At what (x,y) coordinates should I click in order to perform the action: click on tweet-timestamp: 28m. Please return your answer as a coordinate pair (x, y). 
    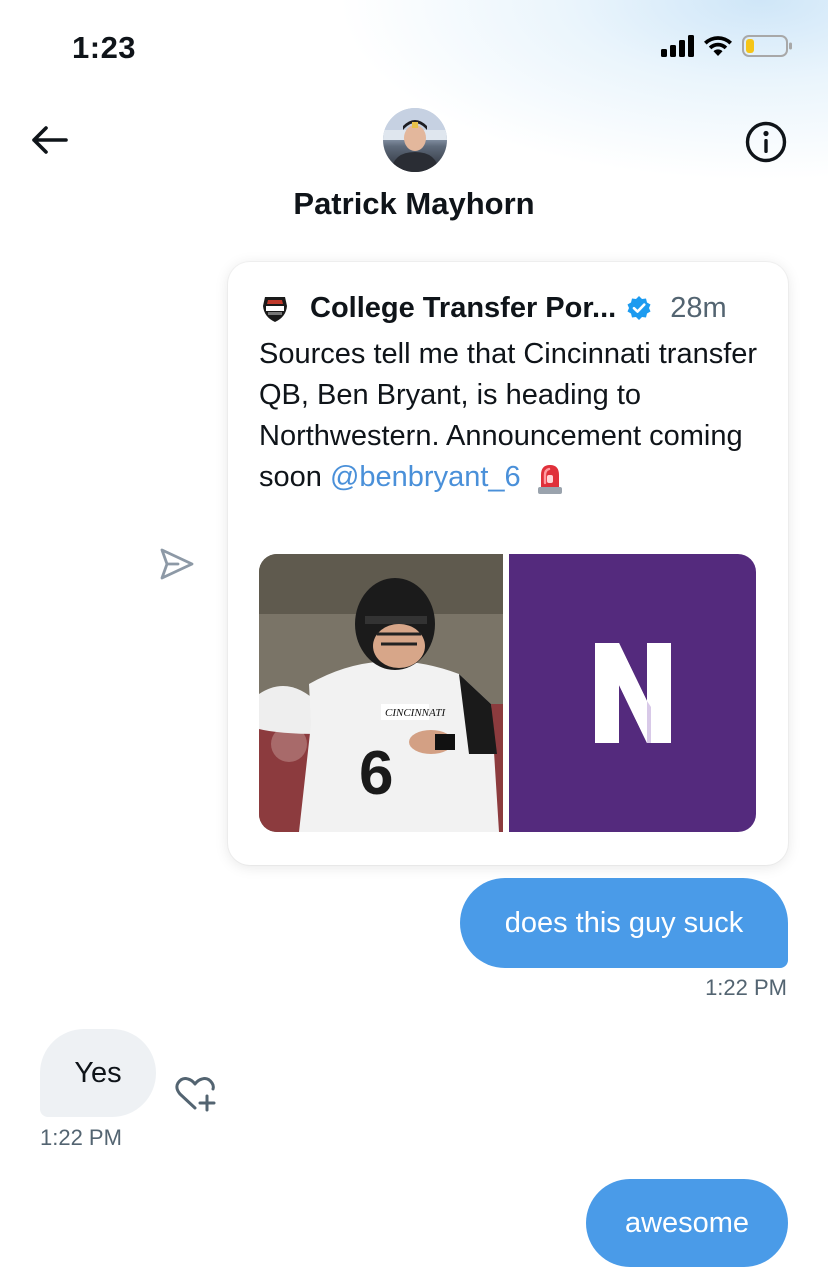
    Looking at the image, I should click on (698, 307).